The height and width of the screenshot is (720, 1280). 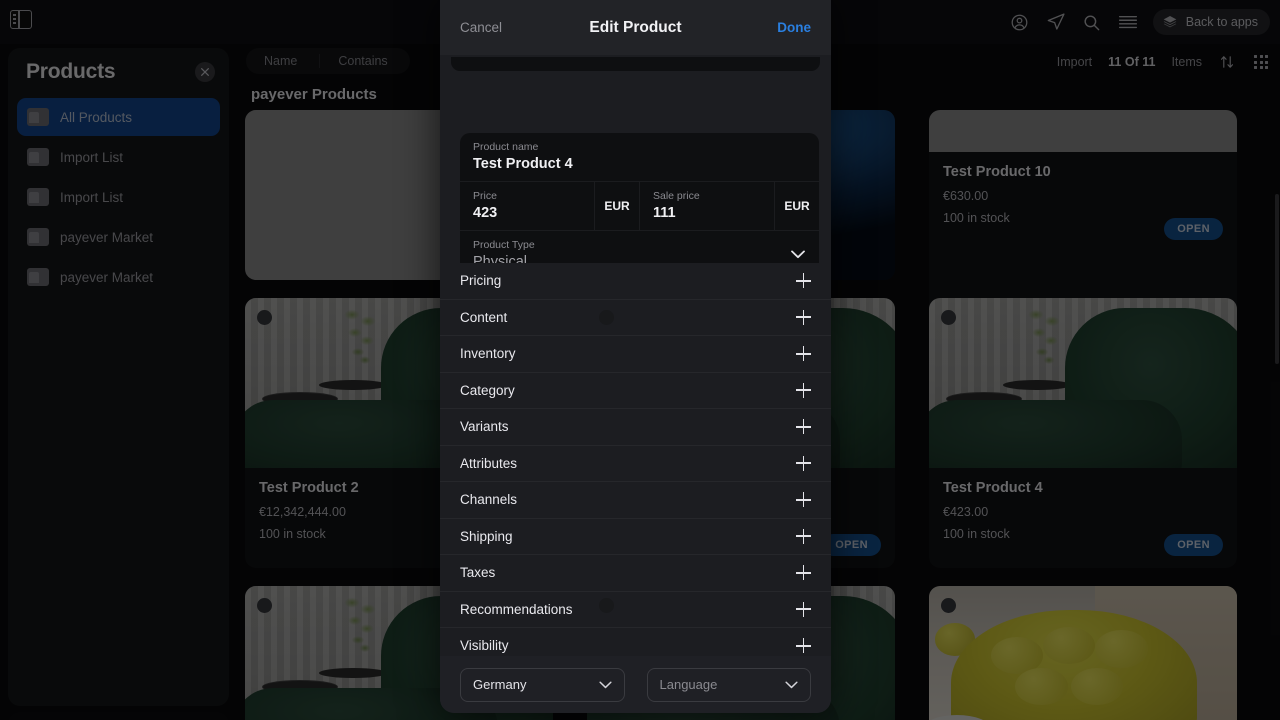 I want to click on price-field: Price 423, so click(x=527, y=206).